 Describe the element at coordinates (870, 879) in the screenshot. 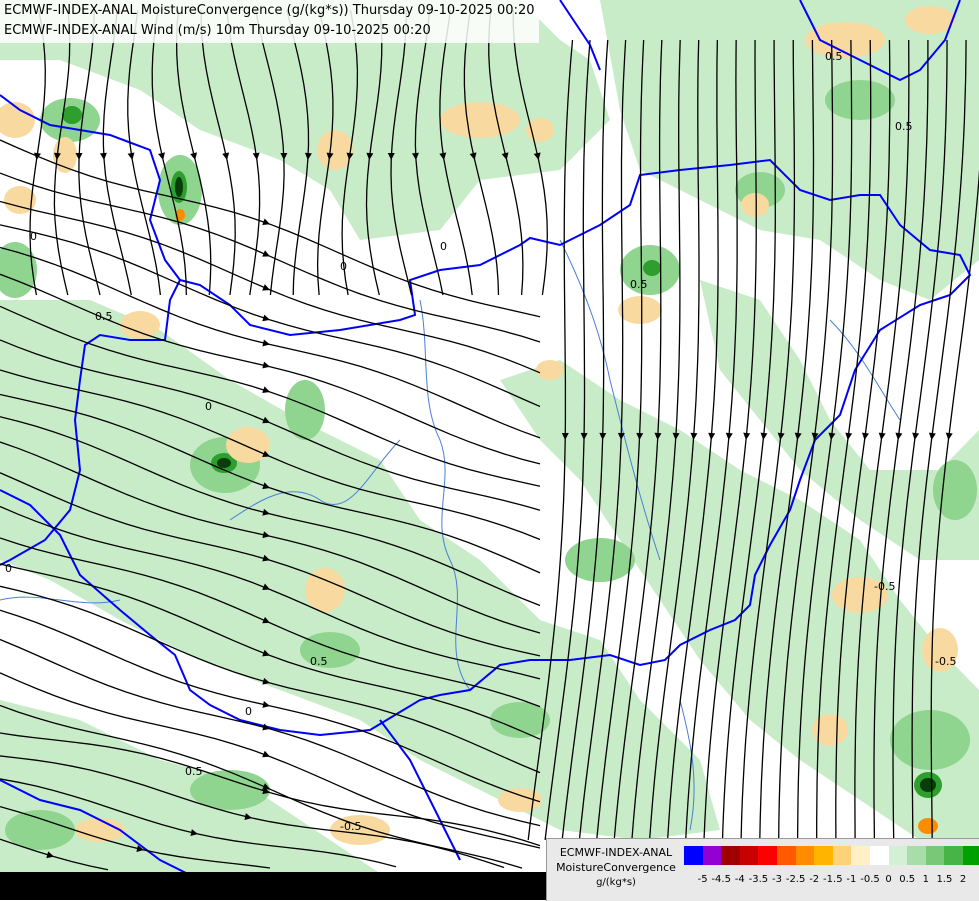

I see `legend-tick: -0.5` at that location.